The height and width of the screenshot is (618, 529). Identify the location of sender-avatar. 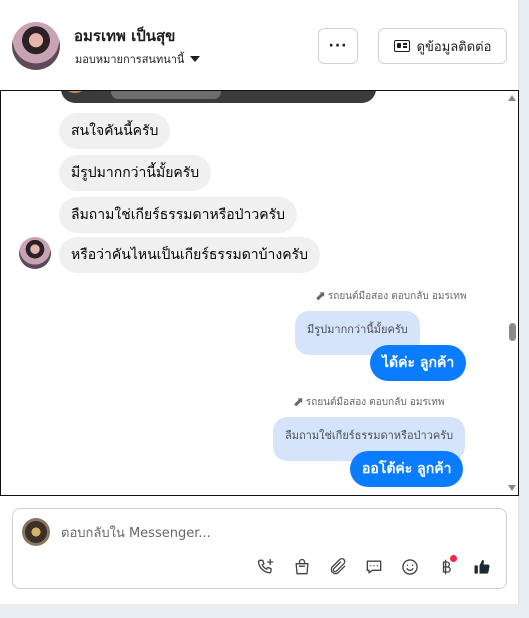
(35, 253).